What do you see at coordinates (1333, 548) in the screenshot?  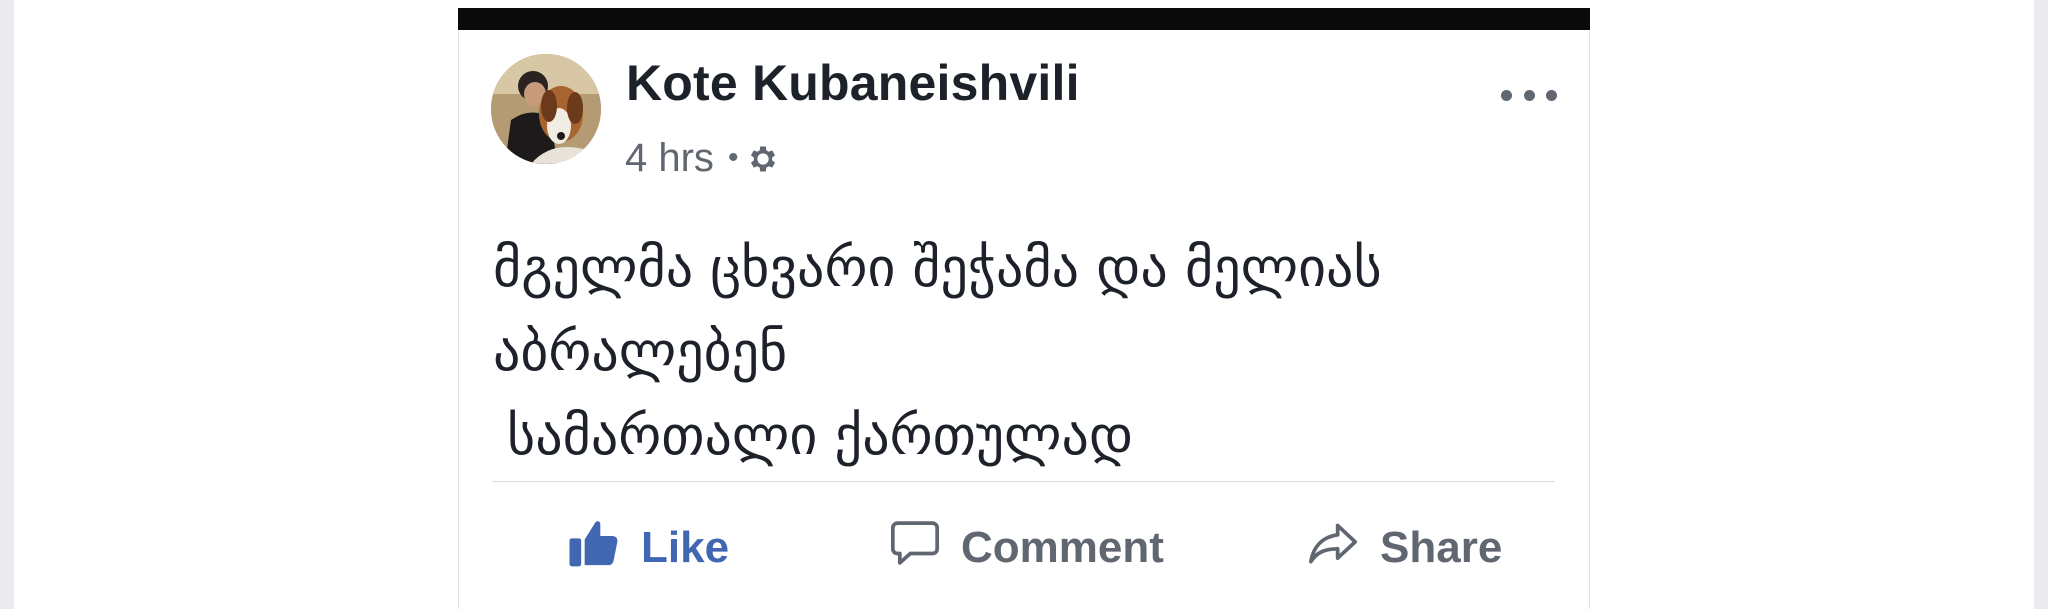 I see `share-arrow-icon` at bounding box center [1333, 548].